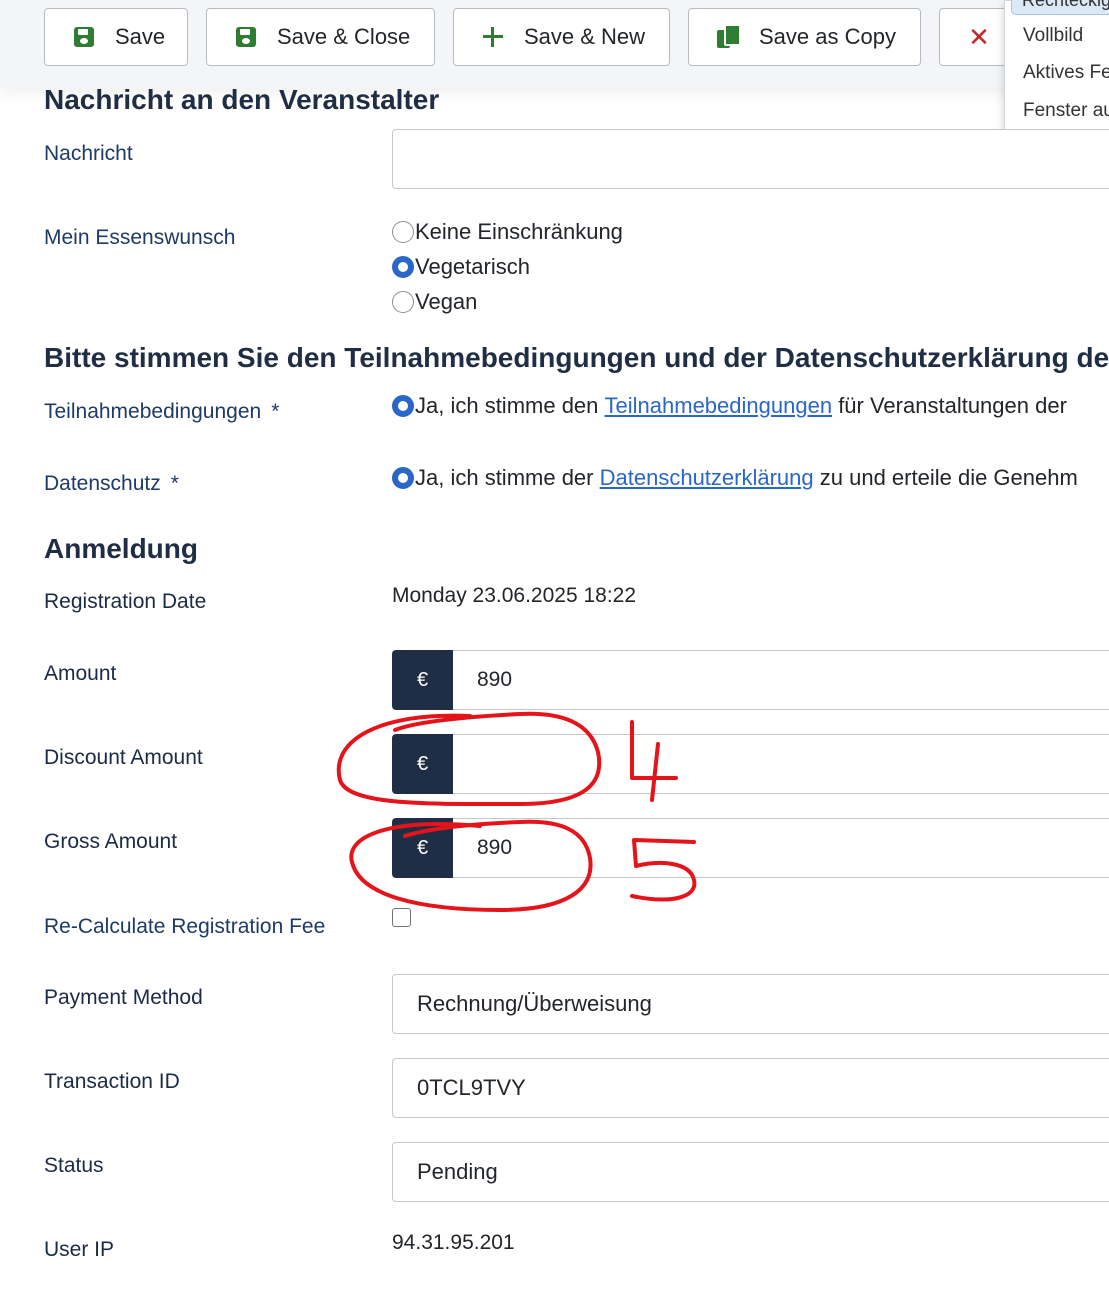 The image size is (1109, 1299). Describe the element at coordinates (242, 99) in the screenshot. I see `section-title-message: Nachricht an den Veranstalter` at that location.